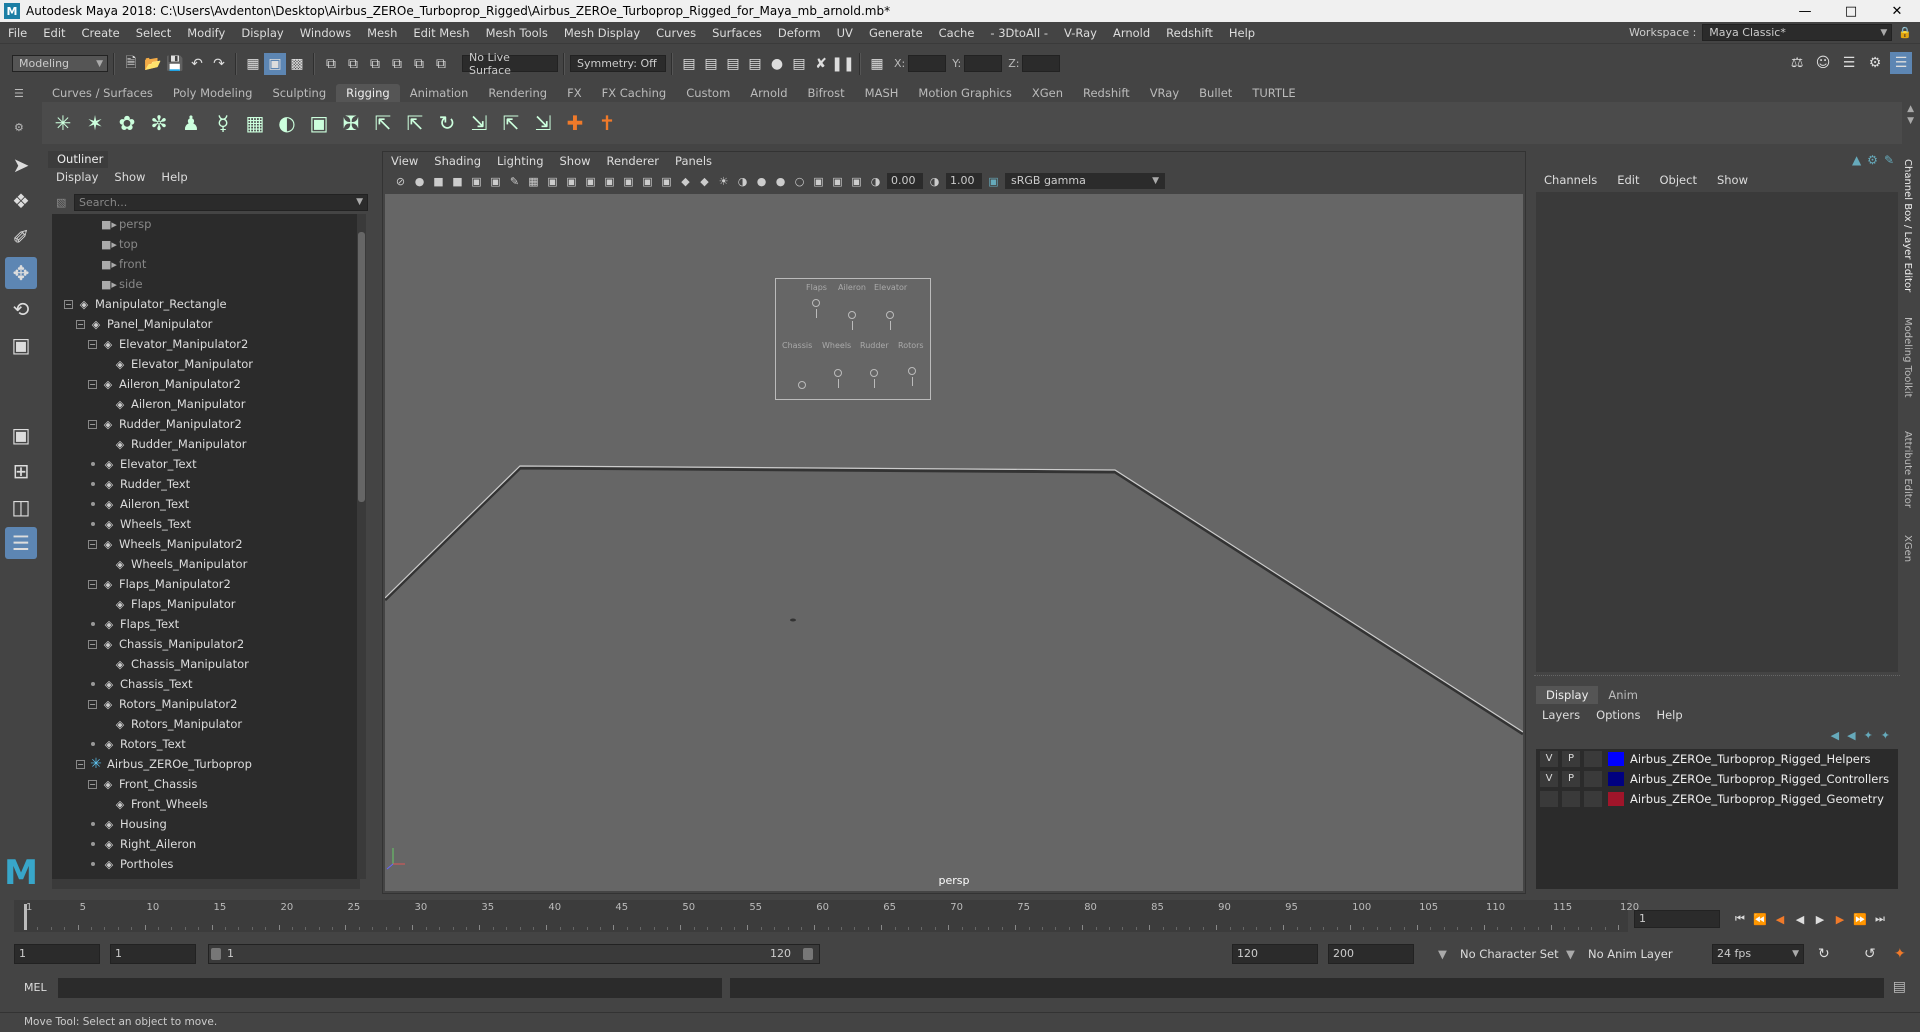 This screenshot has width=1920, height=1032. What do you see at coordinates (174, 177) in the screenshot?
I see `outliner-menu-help: Help` at bounding box center [174, 177].